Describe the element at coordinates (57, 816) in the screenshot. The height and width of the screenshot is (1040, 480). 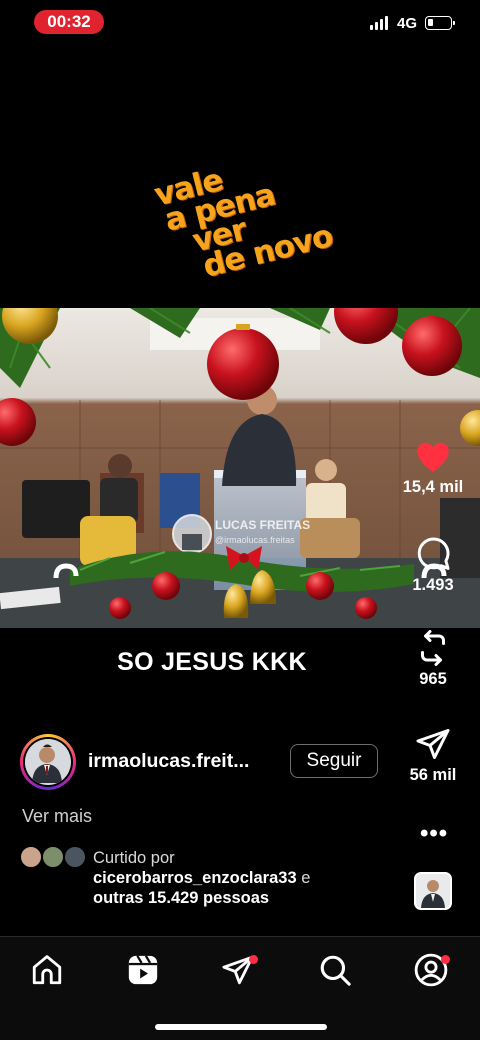
I see `see-more-link: Ver mais` at that location.